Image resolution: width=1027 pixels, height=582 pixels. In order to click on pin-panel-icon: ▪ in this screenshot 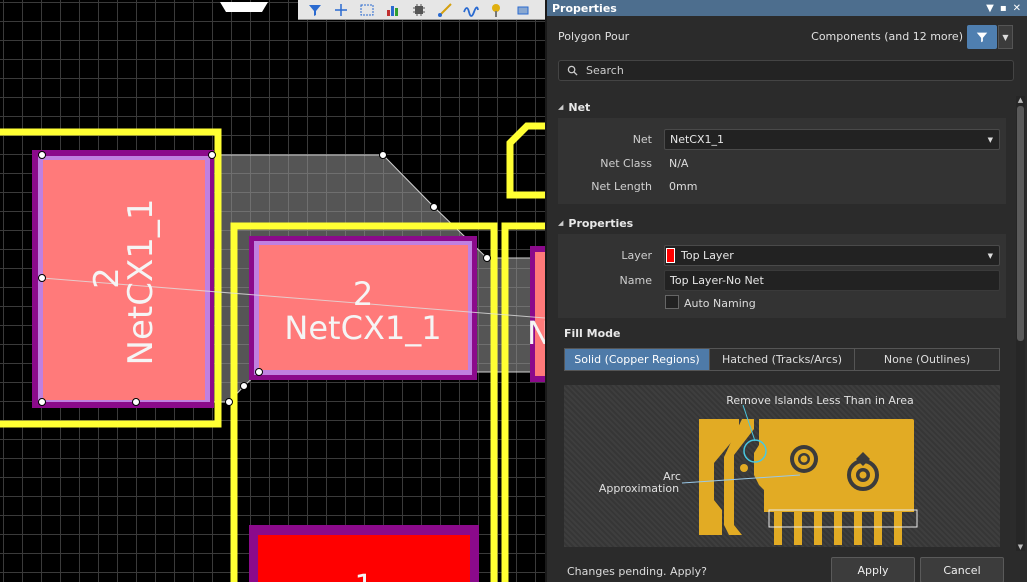, I will do `click(1003, 8)`.